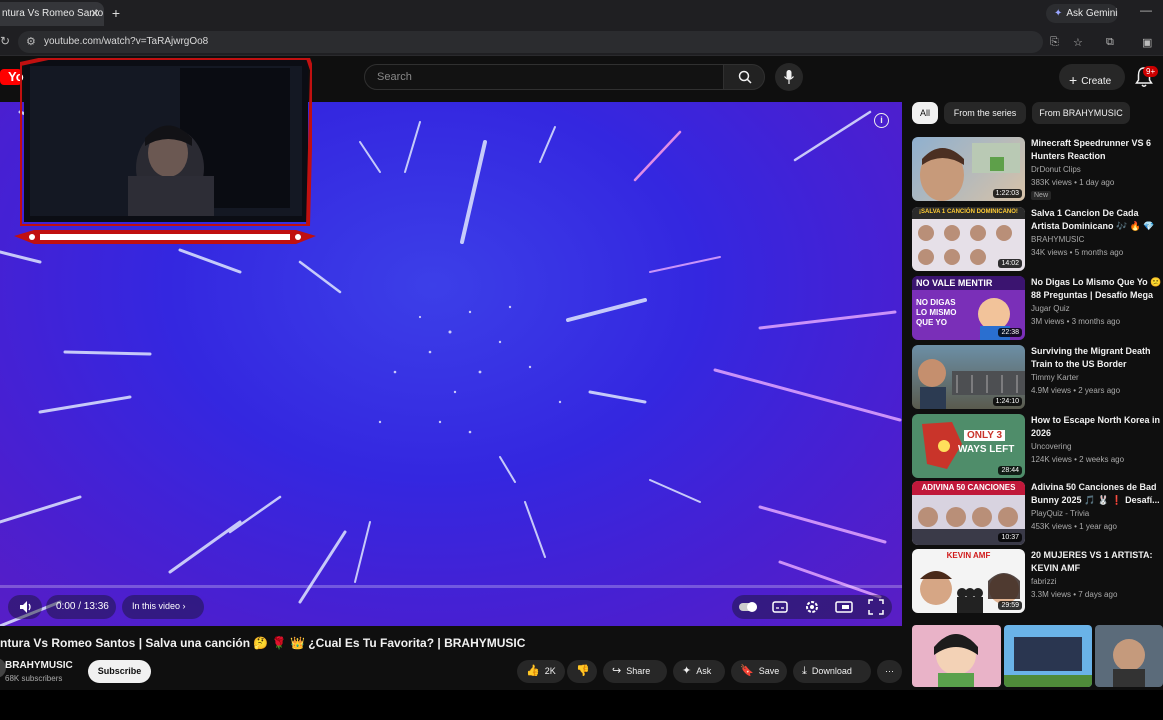 Image resolution: width=1163 pixels, height=720 pixels. Describe the element at coordinates (748, 607) in the screenshot. I see `autoplay-toggle-icon` at that location.